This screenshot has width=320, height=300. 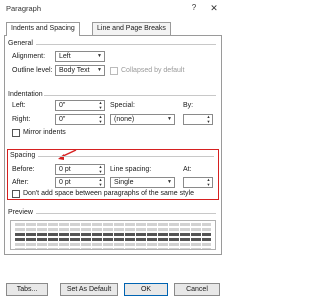 I want to click on tab-label: Line and Page Breaks, so click(x=131, y=28).